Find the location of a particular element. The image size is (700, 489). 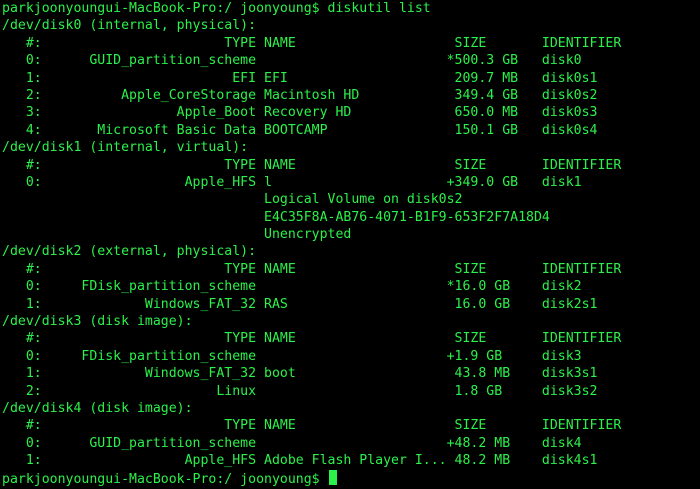

volume-detail-line: E4C35F8A-AB76-4071-B1F9-653F2F7A18D4 is located at coordinates (276, 217).